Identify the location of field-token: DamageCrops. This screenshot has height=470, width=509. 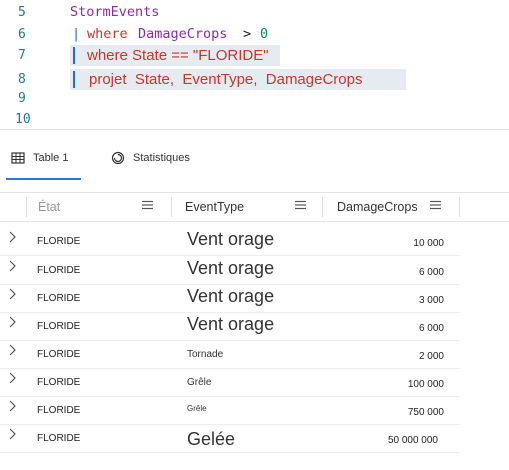
(183, 34).